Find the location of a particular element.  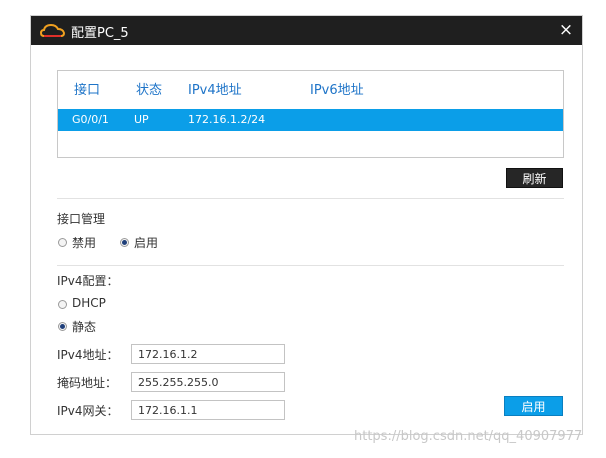

refresh-button: 刷新 is located at coordinates (534, 178).